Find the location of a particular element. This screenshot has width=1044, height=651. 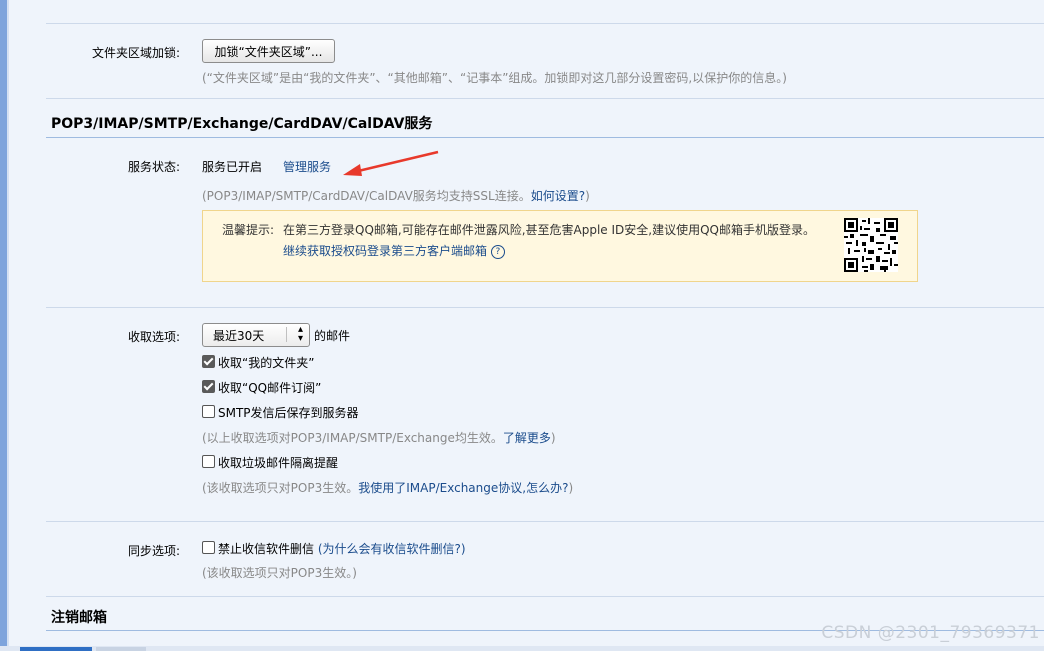

spam-reminder-label: 收取垃圾邮件隔离提醒 is located at coordinates (278, 463).